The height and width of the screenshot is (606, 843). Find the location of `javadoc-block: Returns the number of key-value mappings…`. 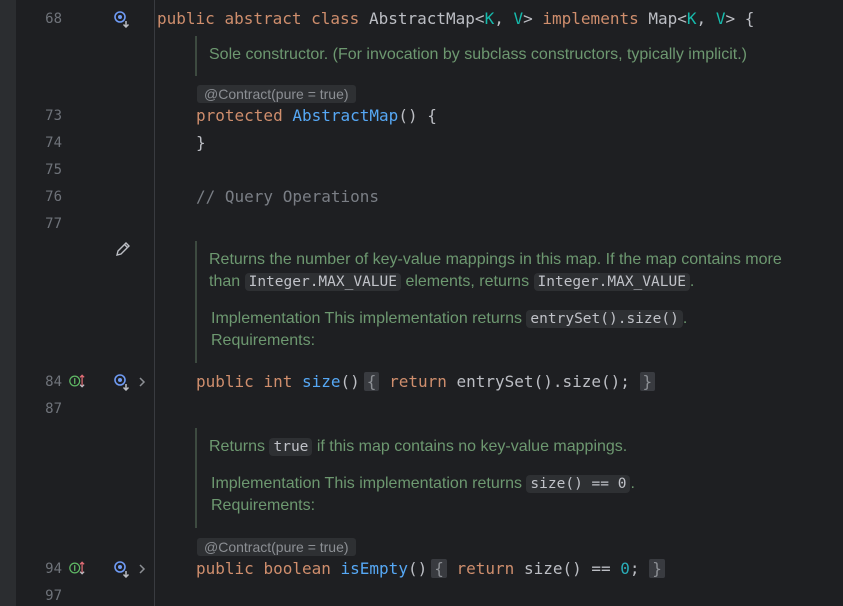

javadoc-block: Returns the number of key-value mappings… is located at coordinates (488, 302).